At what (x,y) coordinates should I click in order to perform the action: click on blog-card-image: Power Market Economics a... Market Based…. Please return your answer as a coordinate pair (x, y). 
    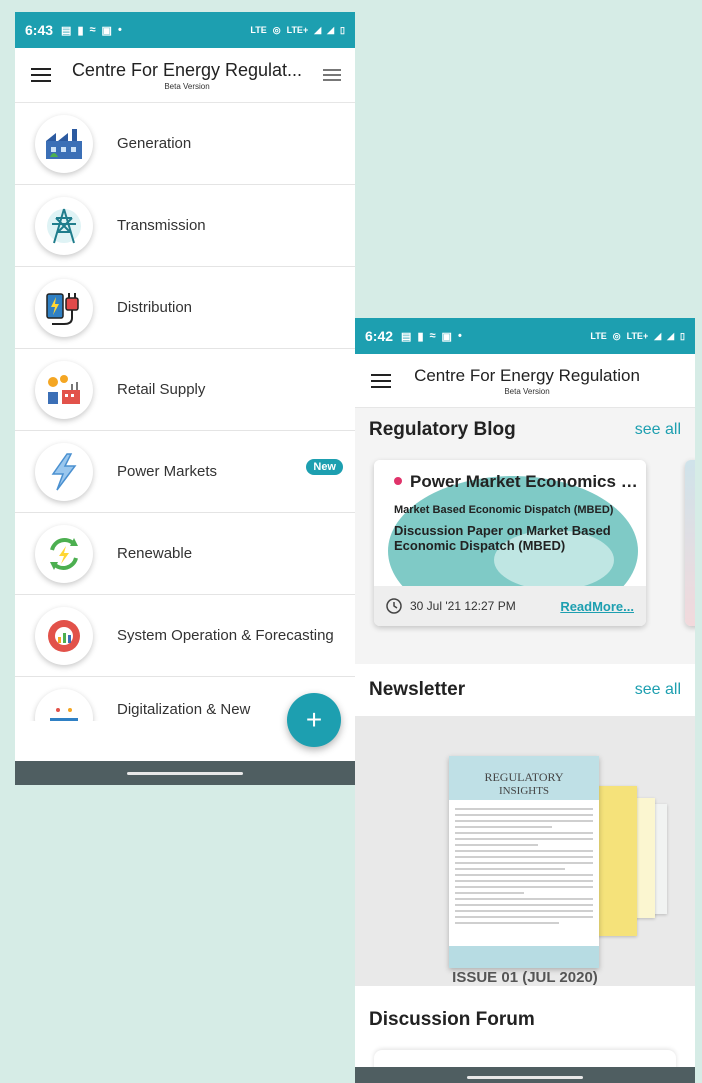
    Looking at the image, I should click on (510, 523).